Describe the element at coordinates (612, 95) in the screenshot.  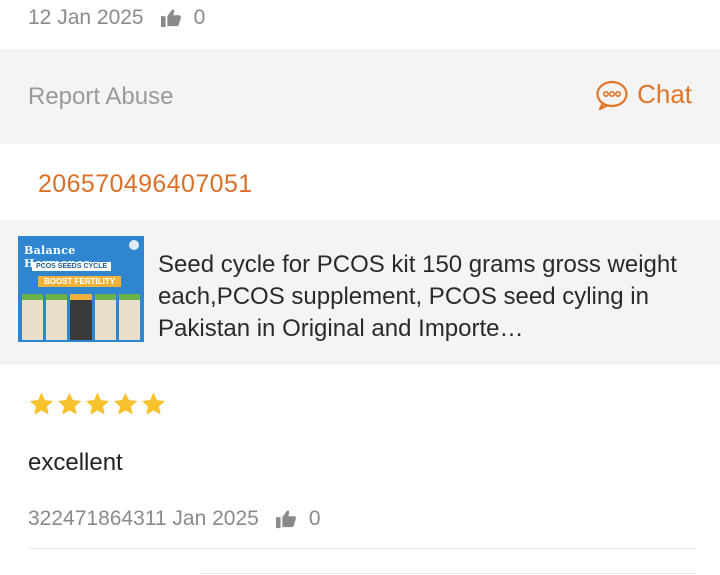
I see `chat-bubble-icon` at that location.